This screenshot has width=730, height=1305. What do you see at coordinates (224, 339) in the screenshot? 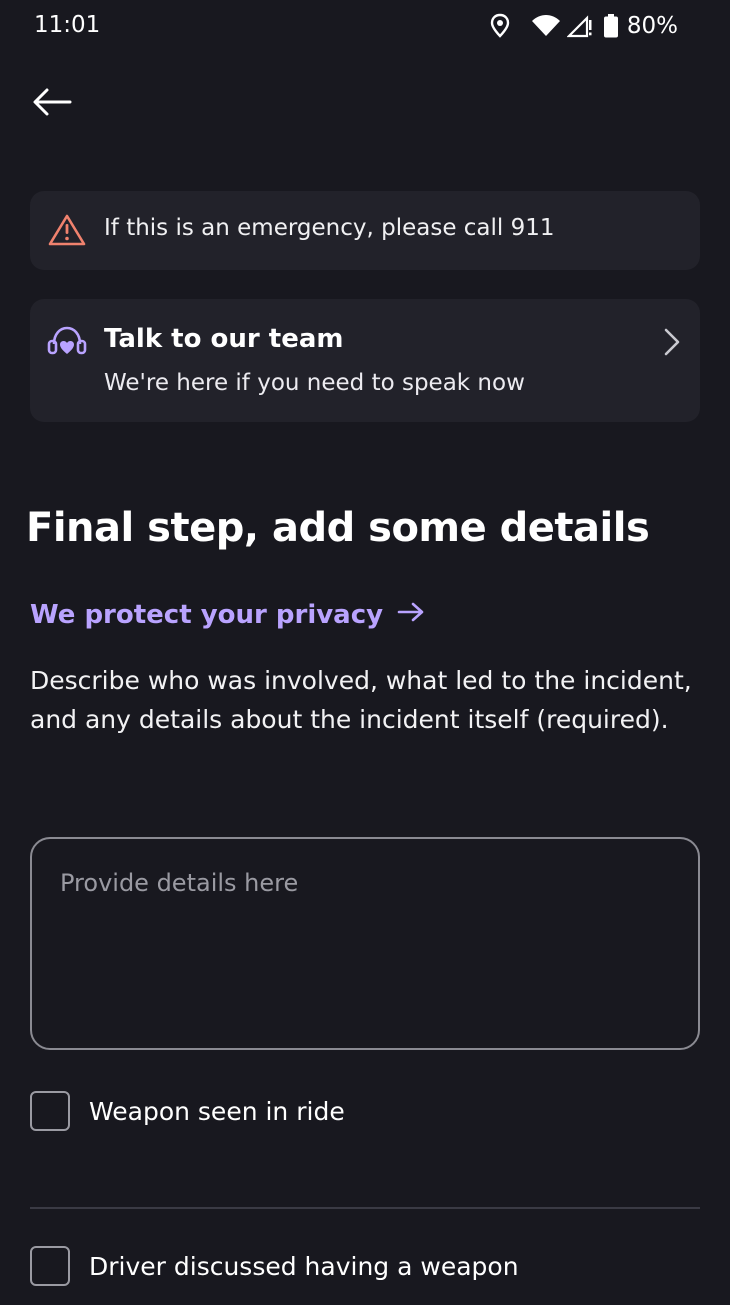
I see `team-card-title: Talk to our team` at bounding box center [224, 339].